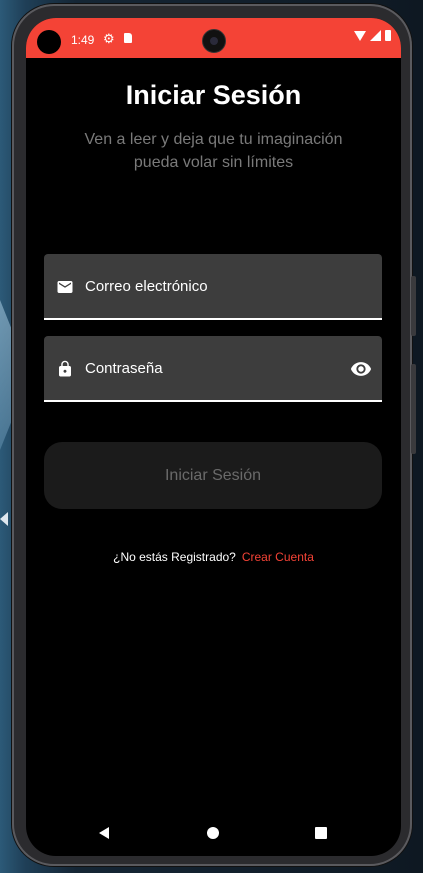 This screenshot has width=423, height=873. What do you see at coordinates (278, 557) in the screenshot?
I see `create-account-link: Crear Cuenta` at bounding box center [278, 557].